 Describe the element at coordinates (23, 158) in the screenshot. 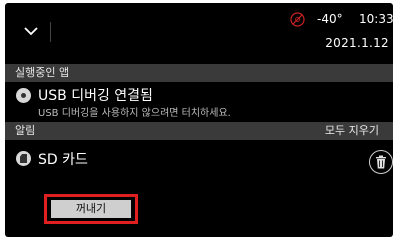

I see `sd-card-icon` at that location.